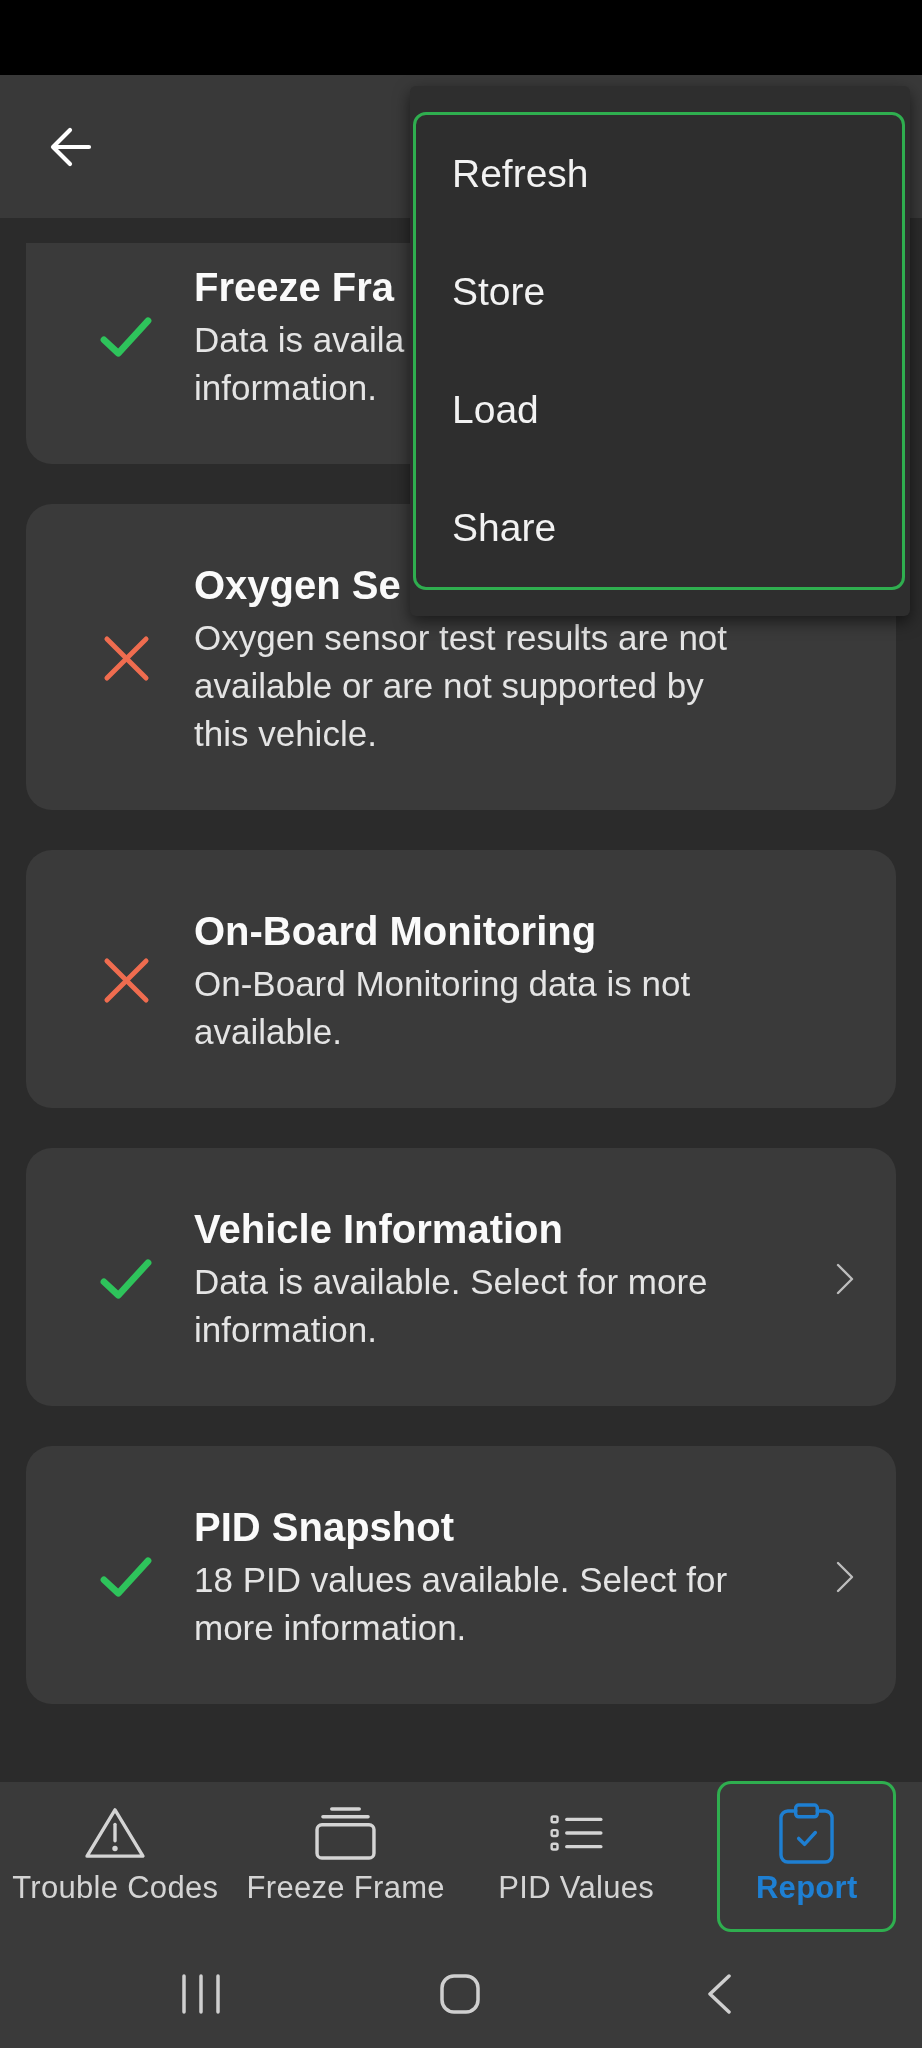 The image size is (922, 2048). I want to click on clipboard-check-icon, so click(807, 1833).